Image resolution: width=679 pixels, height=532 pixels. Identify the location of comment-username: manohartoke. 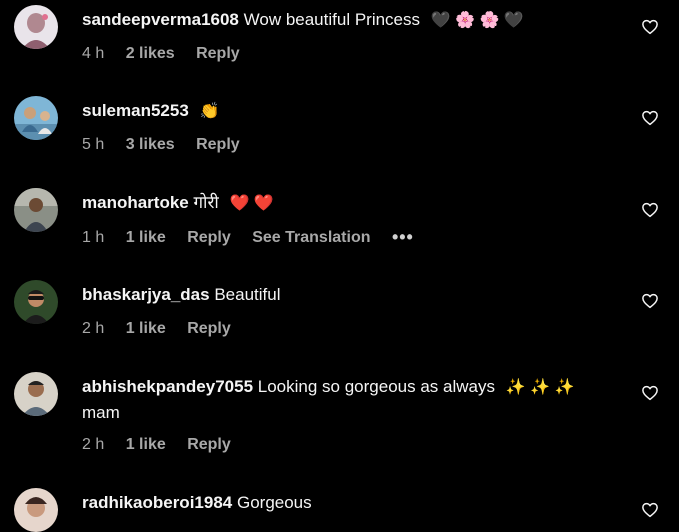
(135, 202).